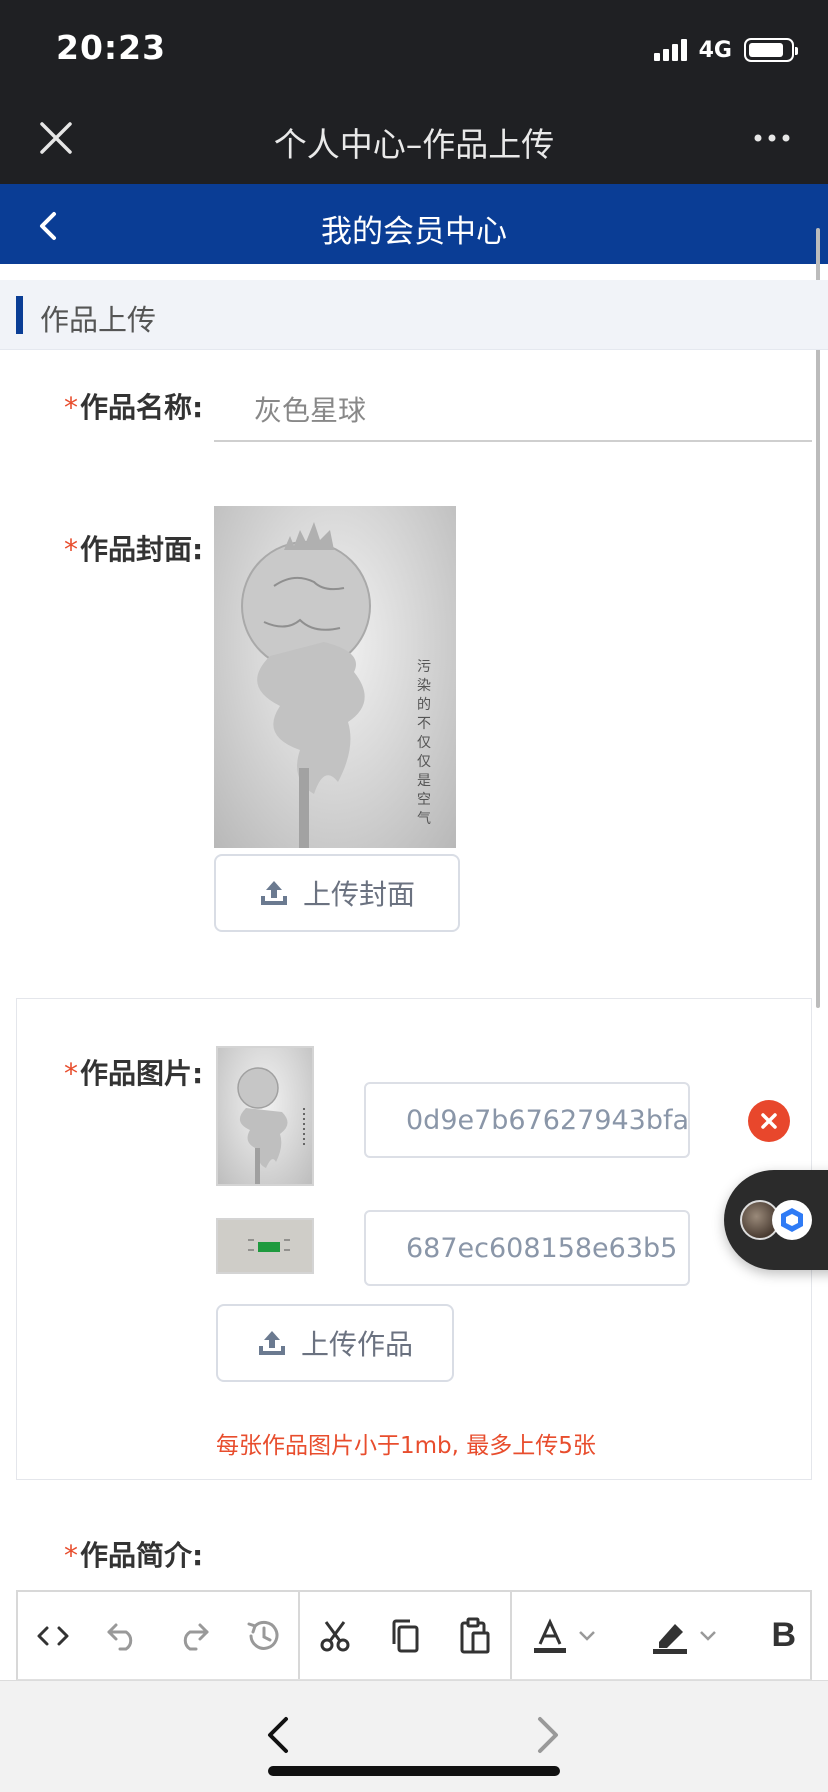 Image resolution: width=828 pixels, height=1792 pixels. Describe the element at coordinates (414, 144) in the screenshot. I see `wechat-page-title: 个人中心–作品上传` at that location.